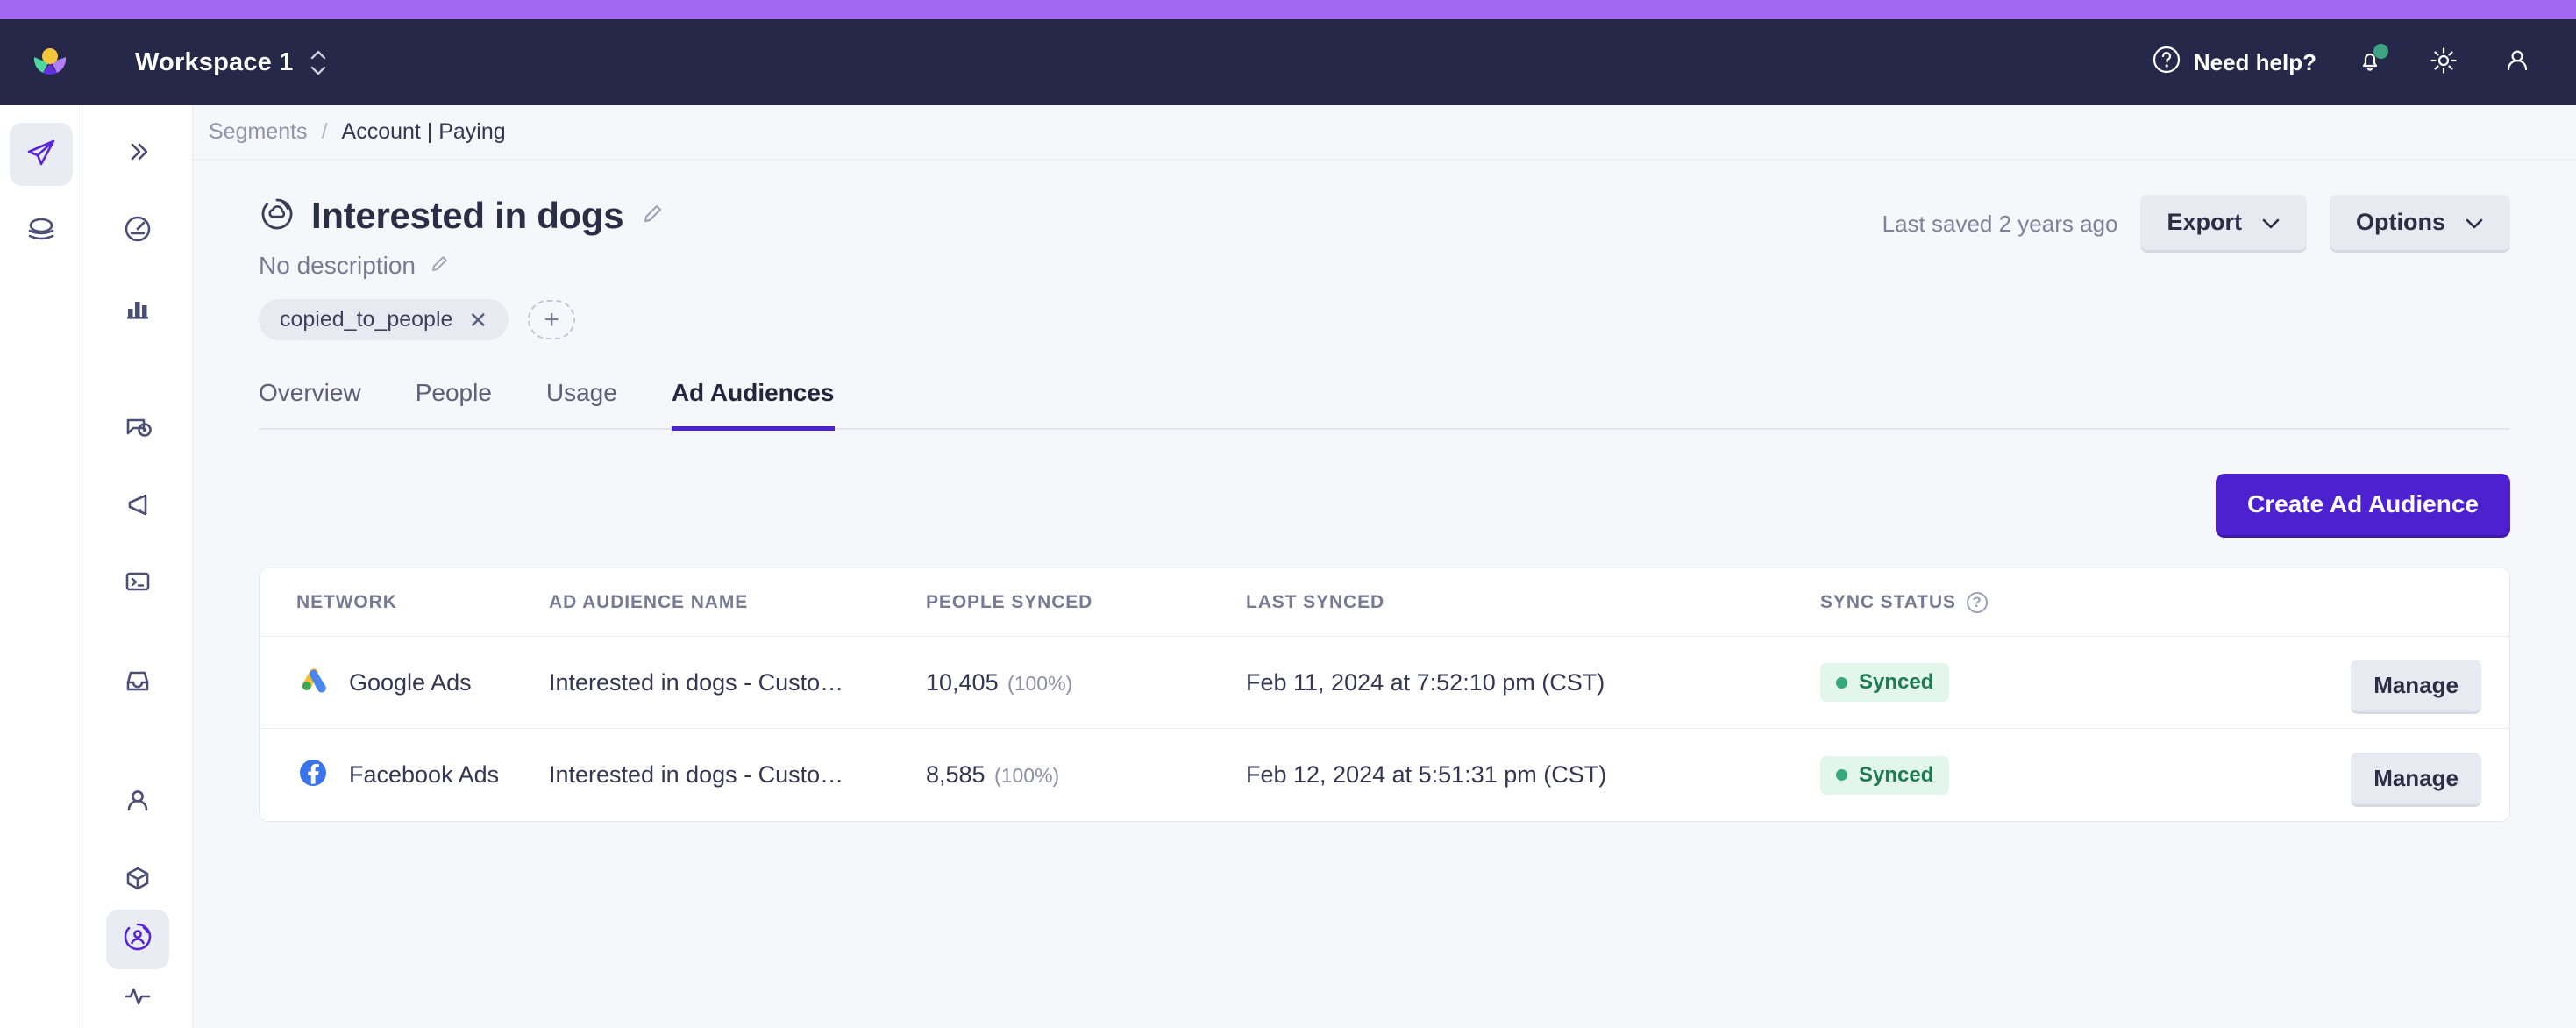  I want to click on breadcrumb-current: Account | Paying, so click(424, 132).